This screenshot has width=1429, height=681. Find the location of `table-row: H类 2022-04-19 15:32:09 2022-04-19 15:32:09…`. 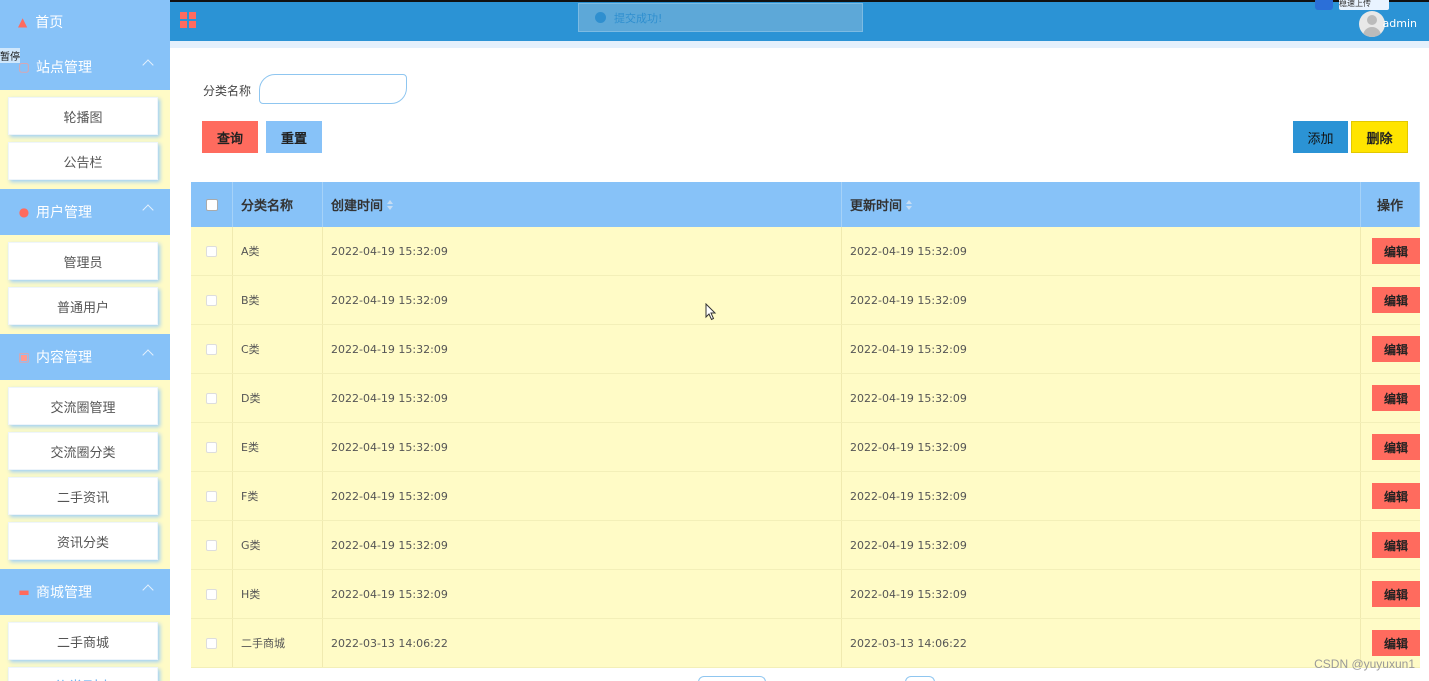

table-row: H类 2022-04-19 15:32:09 2022-04-19 15:32:09… is located at coordinates (805, 594).